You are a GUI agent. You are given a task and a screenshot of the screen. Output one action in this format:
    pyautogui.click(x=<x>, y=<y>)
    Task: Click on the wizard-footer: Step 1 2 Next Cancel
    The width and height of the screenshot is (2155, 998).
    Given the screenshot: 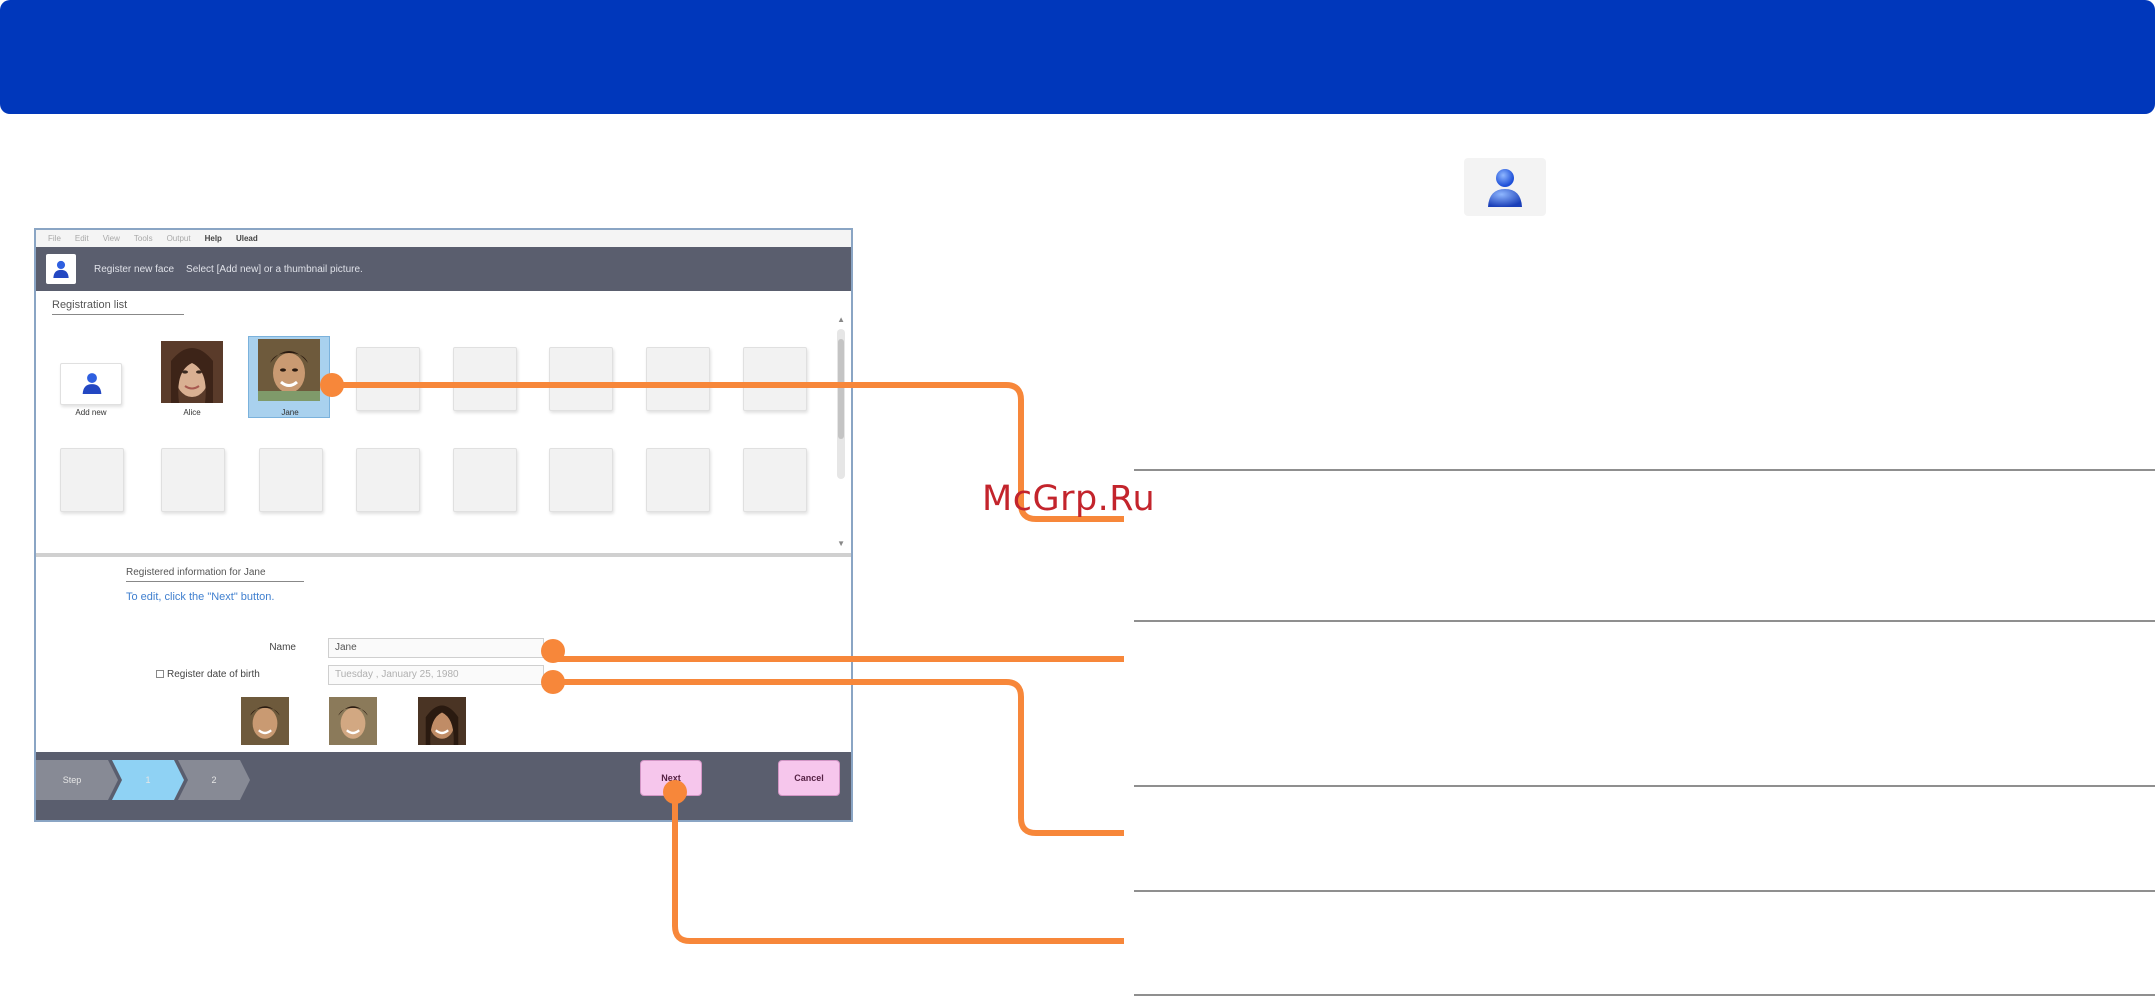 What is the action you would take?
    pyautogui.click(x=443, y=786)
    